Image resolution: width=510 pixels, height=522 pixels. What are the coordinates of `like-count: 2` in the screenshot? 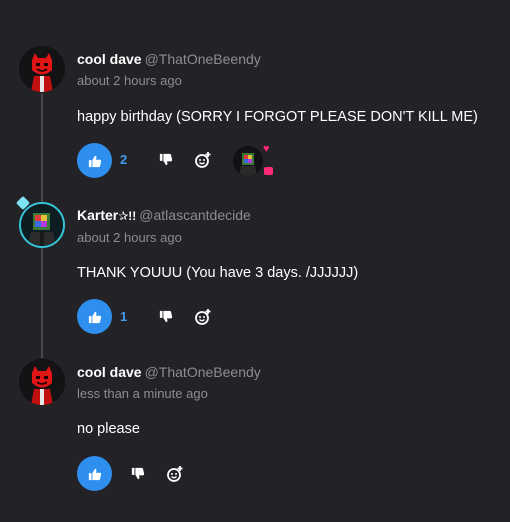 It's located at (124, 159).